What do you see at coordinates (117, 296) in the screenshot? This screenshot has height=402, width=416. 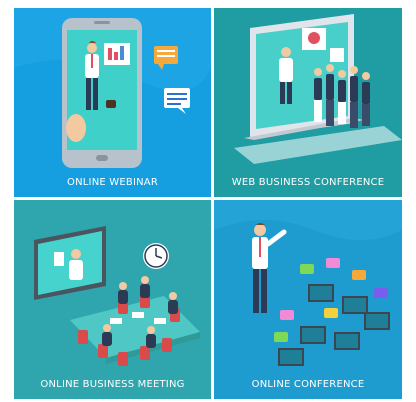 I see `meeting-illustration` at bounding box center [117, 296].